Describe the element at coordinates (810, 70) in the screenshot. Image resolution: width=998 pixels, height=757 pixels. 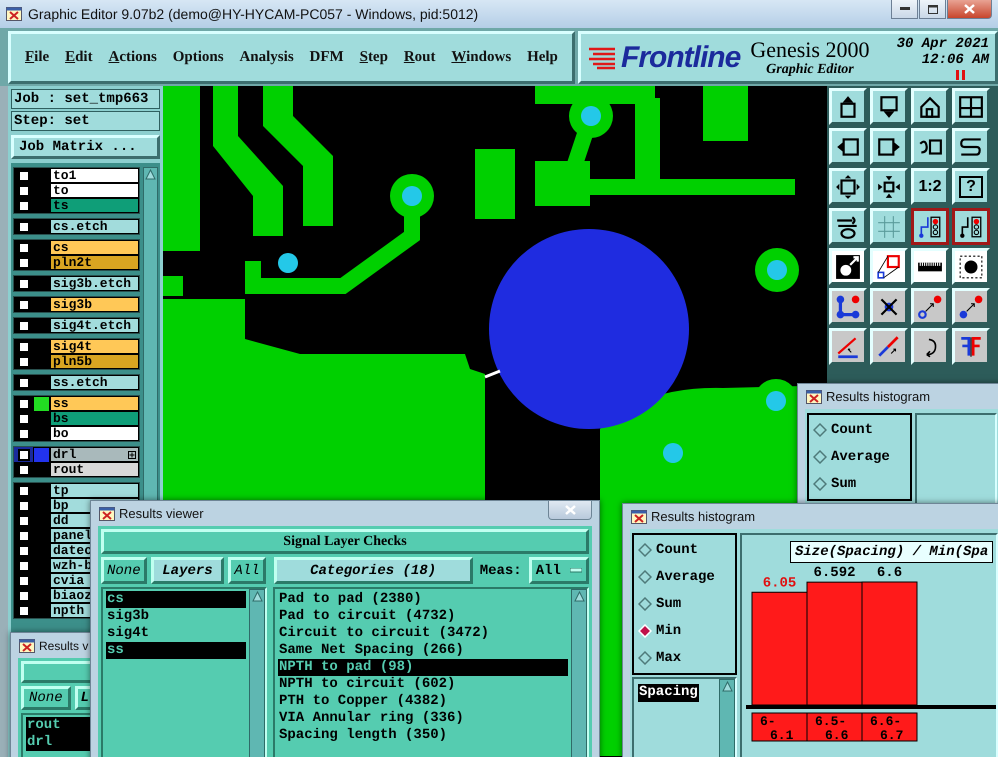
I see `product-subtitle: Graphic Editor` at that location.